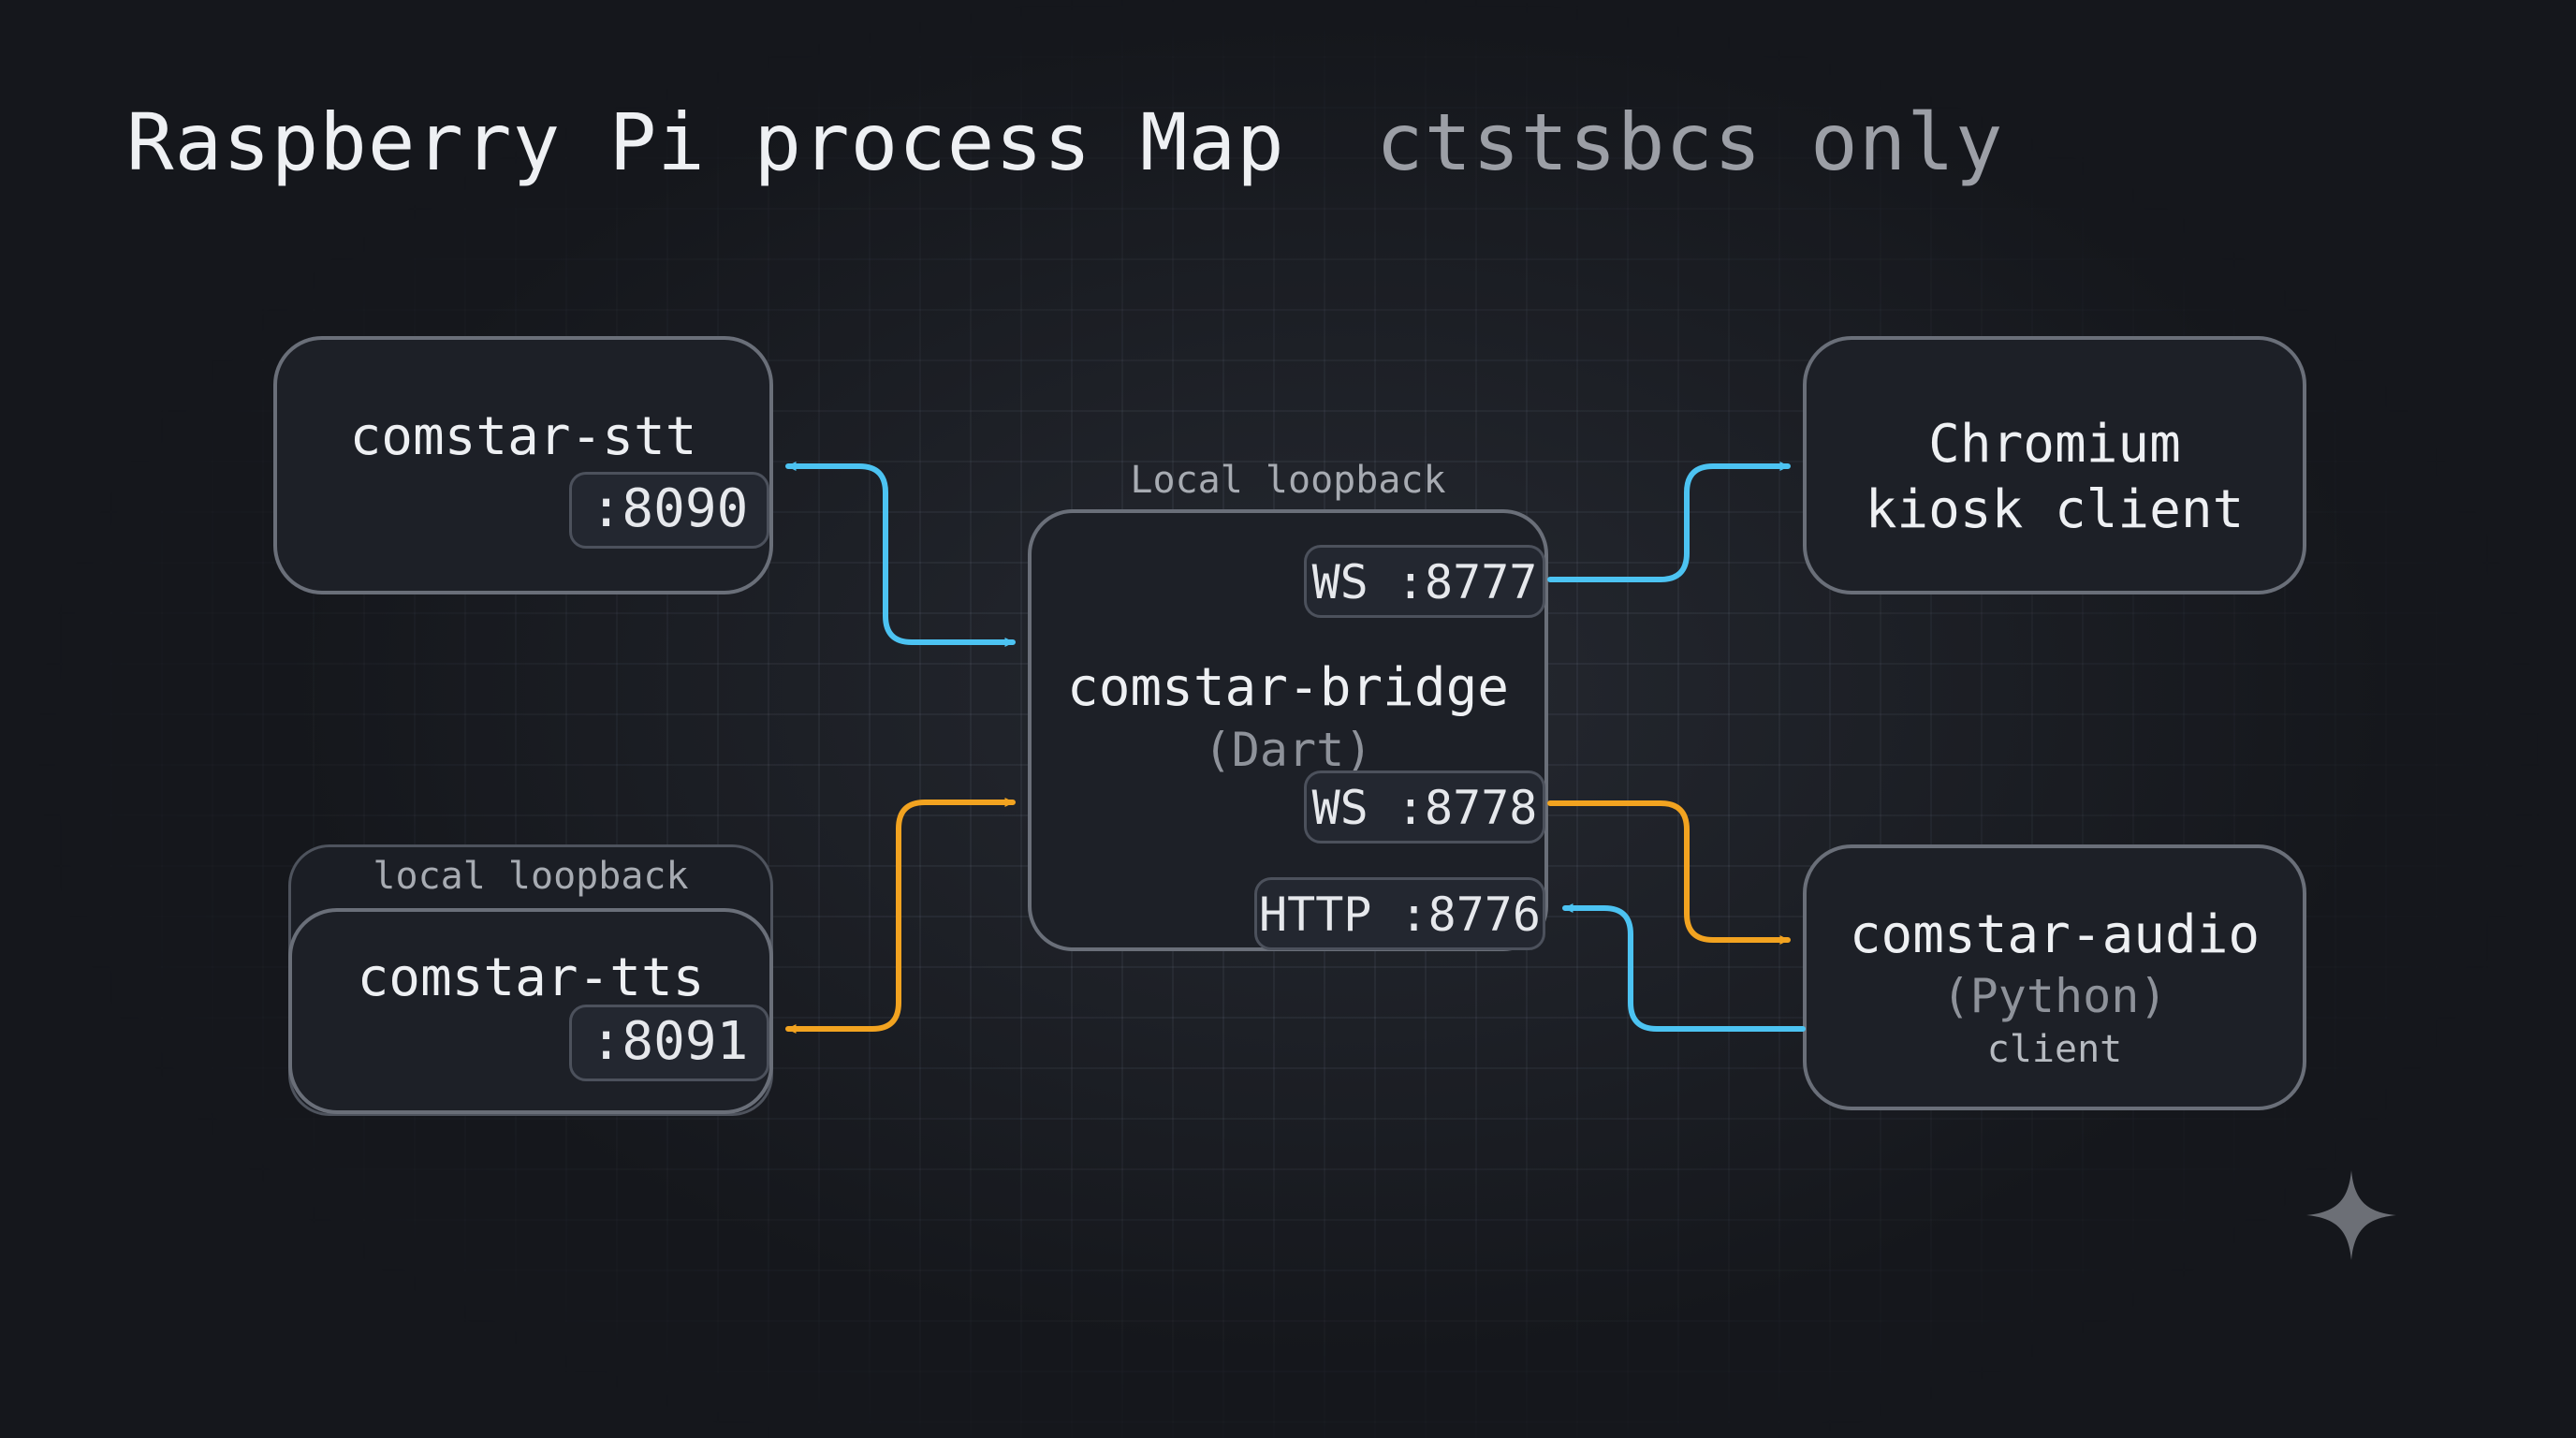 Image resolution: width=2576 pixels, height=1438 pixels. What do you see at coordinates (901, 554) in the screenshot?
I see `connector-stt-bridge` at bounding box center [901, 554].